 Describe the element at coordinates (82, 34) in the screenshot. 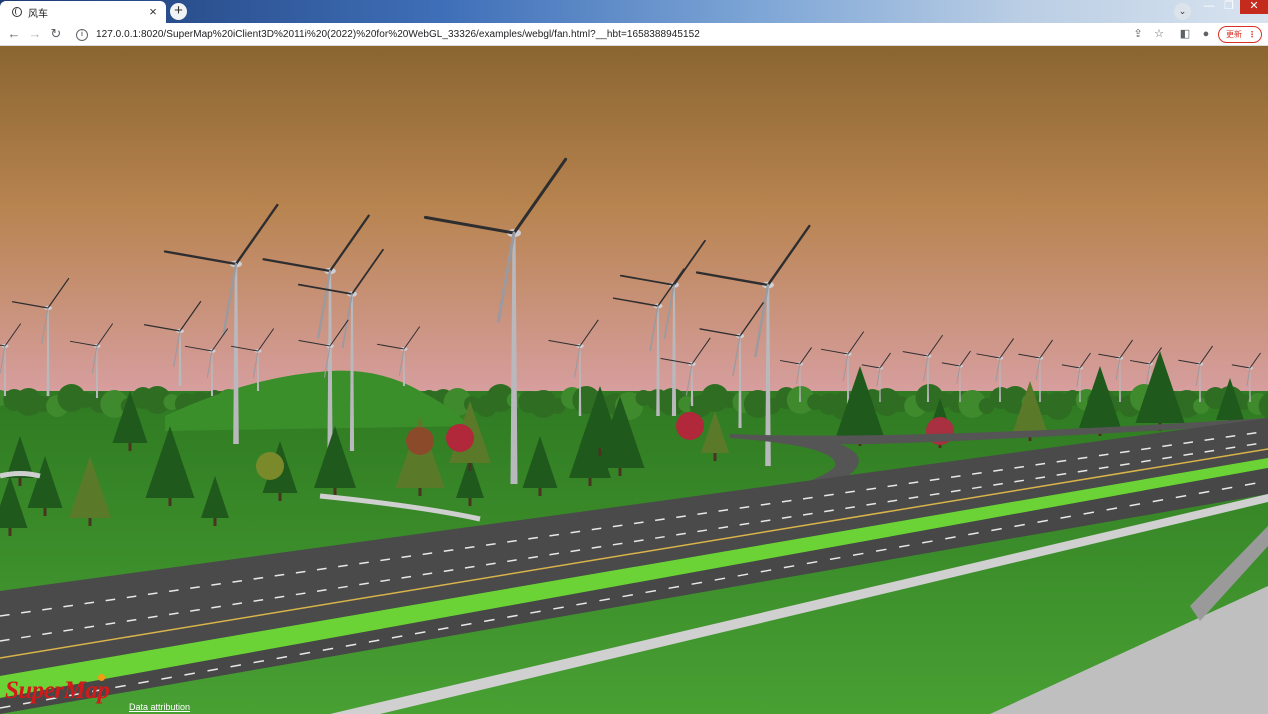

I see `info-icon: i` at that location.